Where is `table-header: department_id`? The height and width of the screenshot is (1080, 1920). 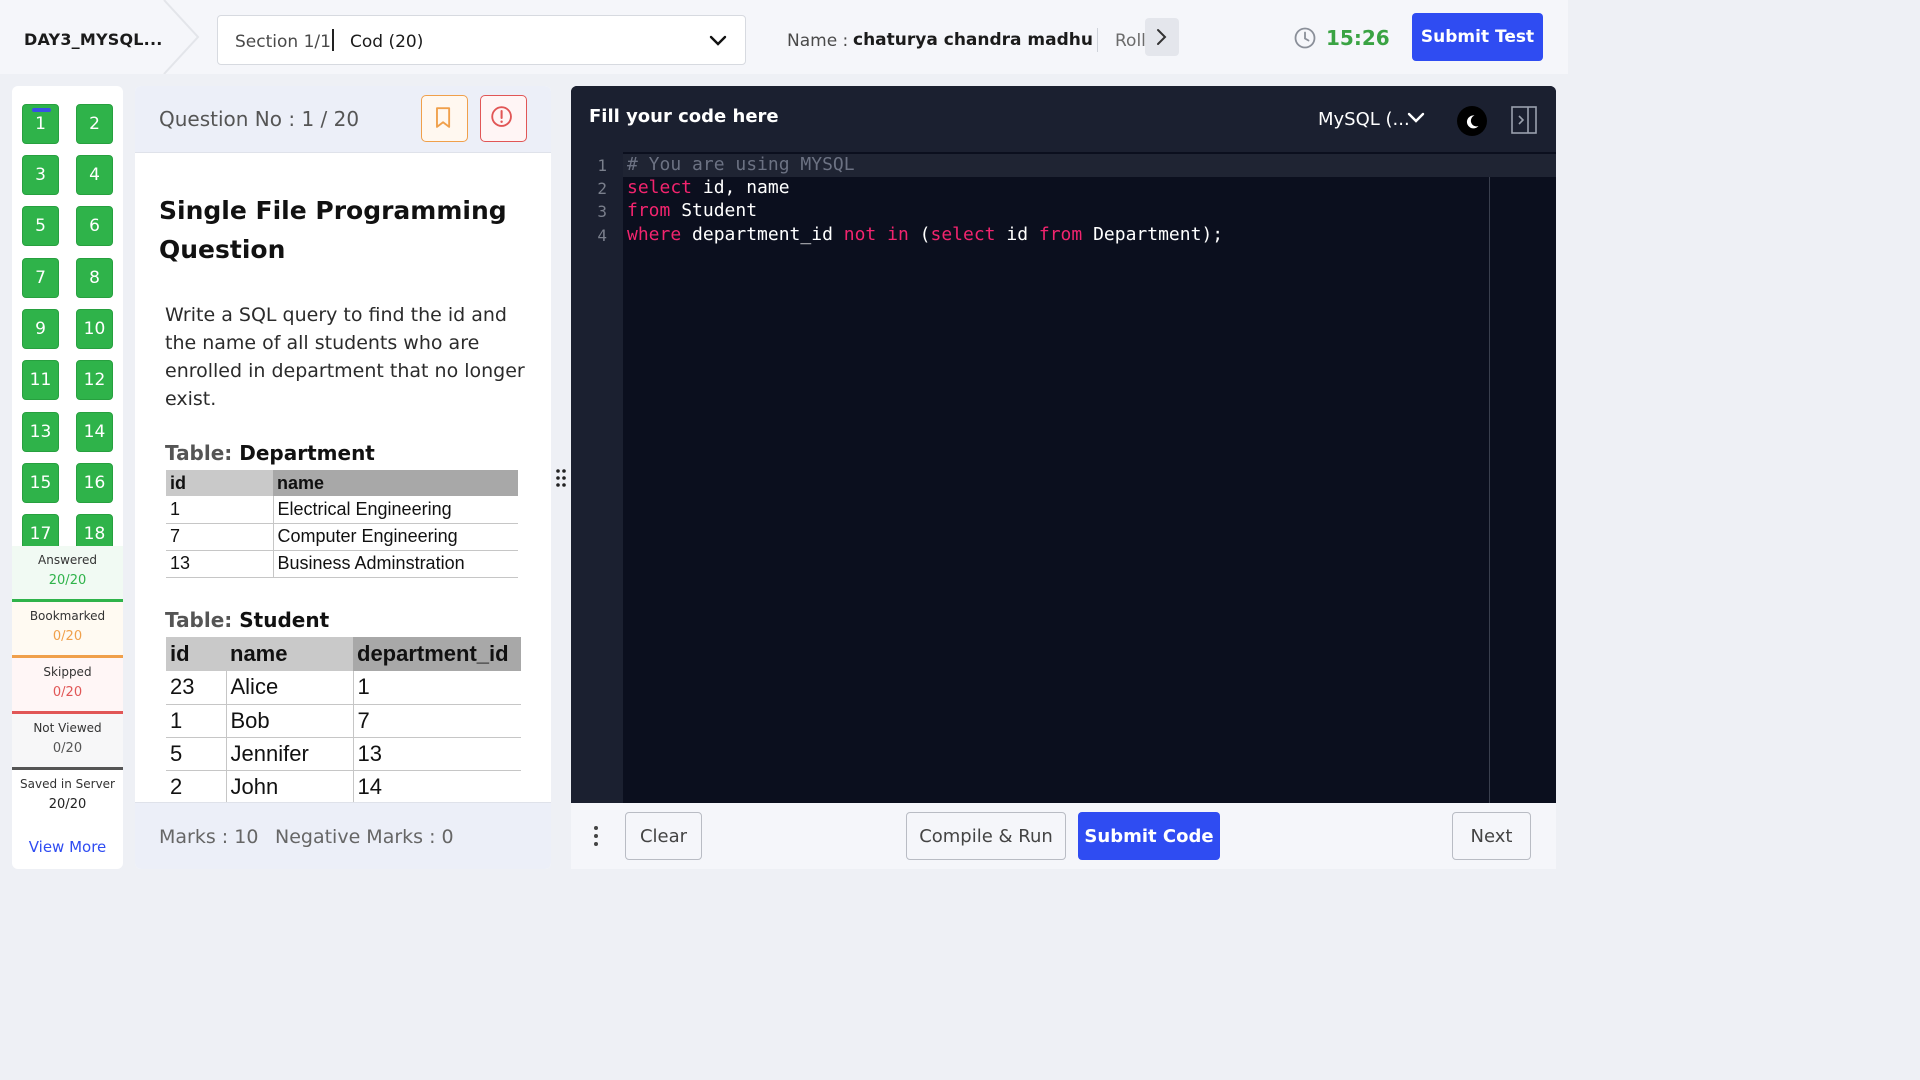 table-header: department_id is located at coordinates (437, 654).